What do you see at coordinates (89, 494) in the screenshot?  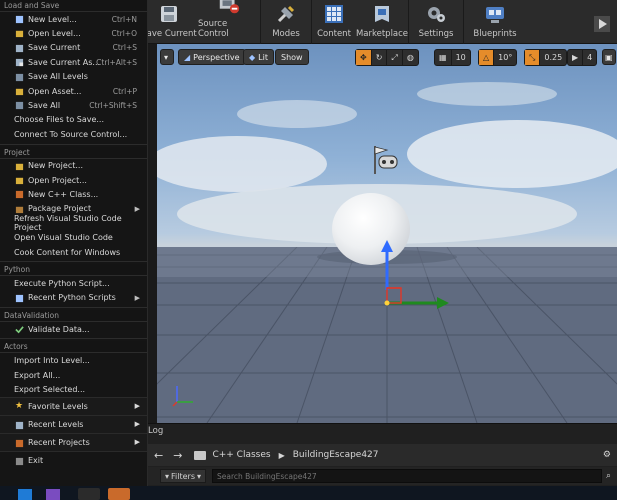 I see `unreal-taskbar-icon` at bounding box center [89, 494].